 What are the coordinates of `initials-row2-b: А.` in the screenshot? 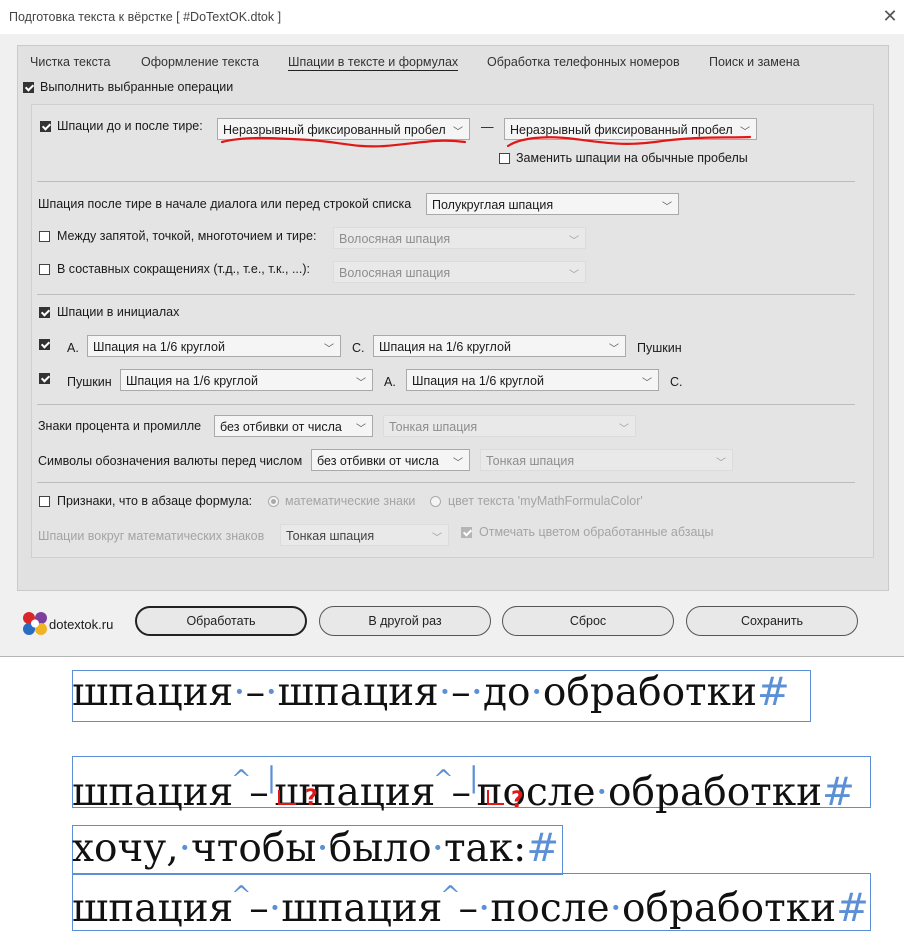 It's located at (390, 382).